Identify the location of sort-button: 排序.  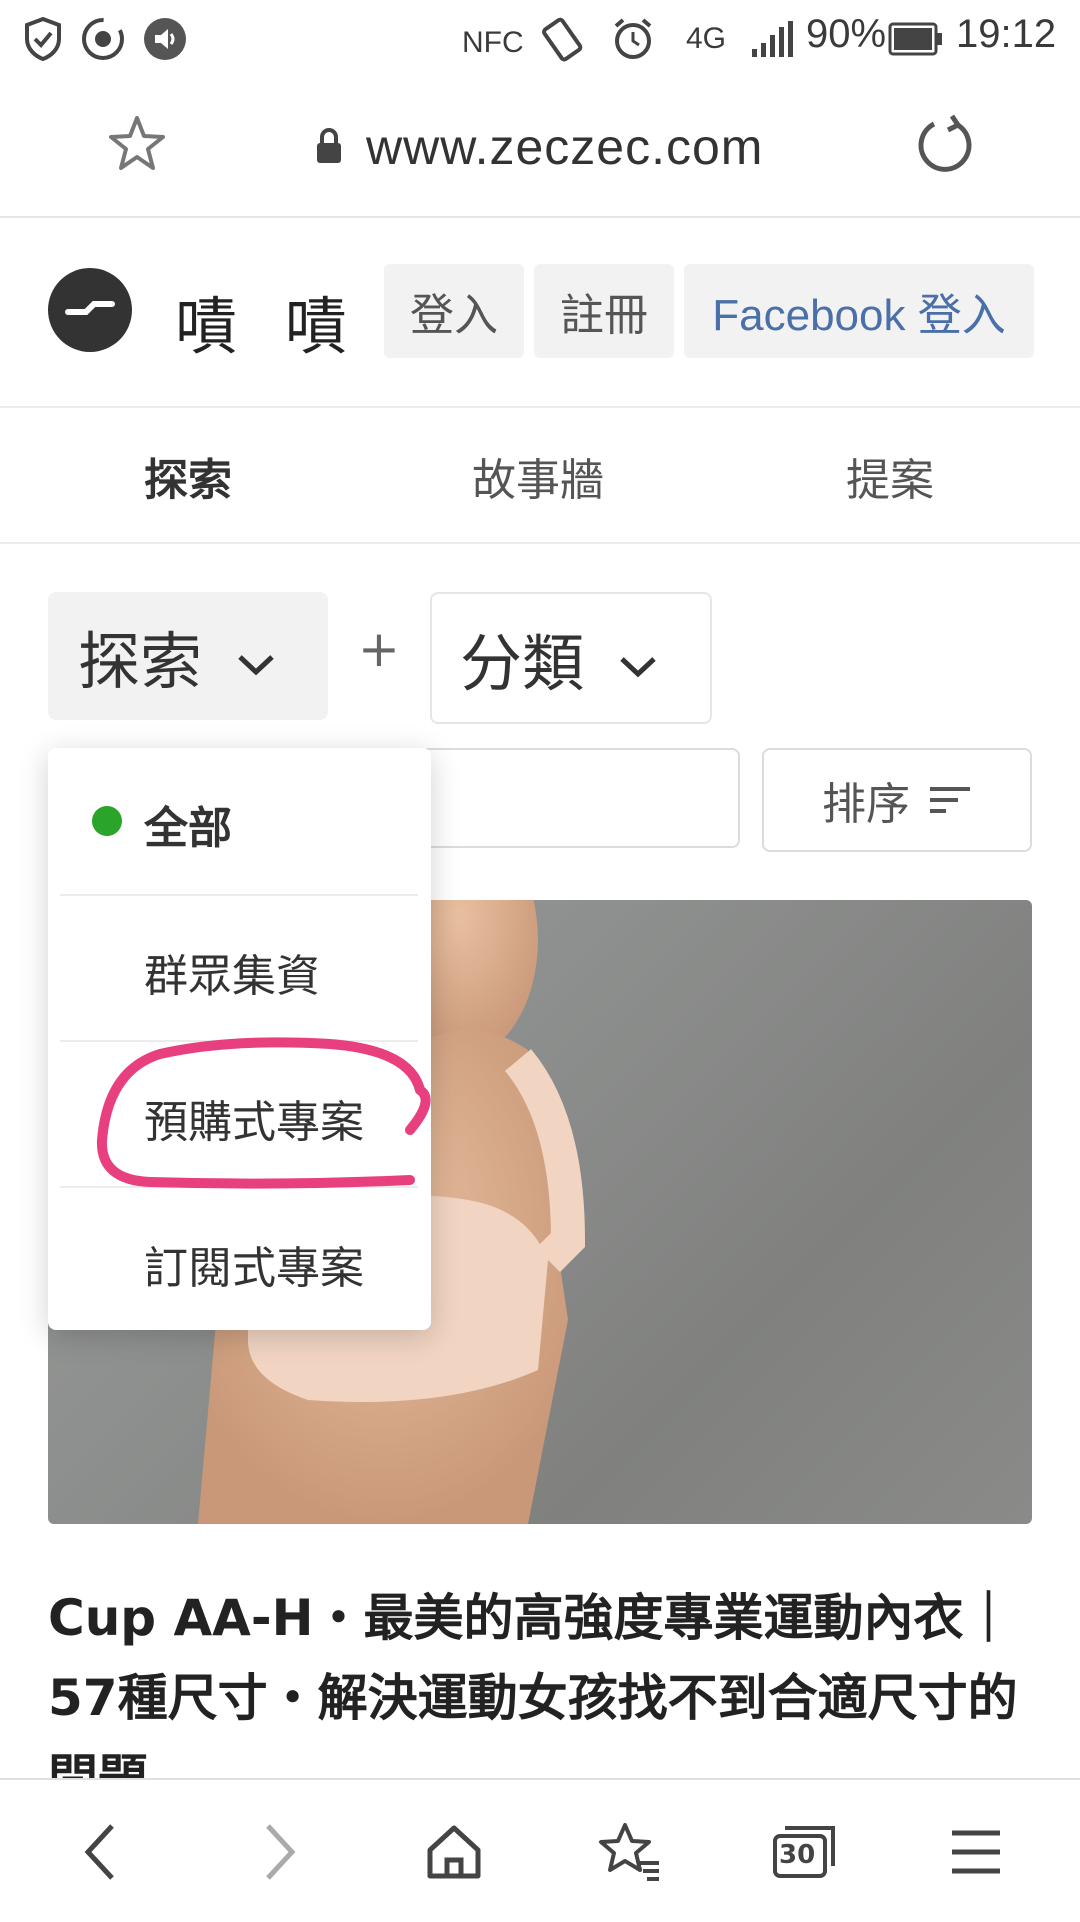
(897, 800).